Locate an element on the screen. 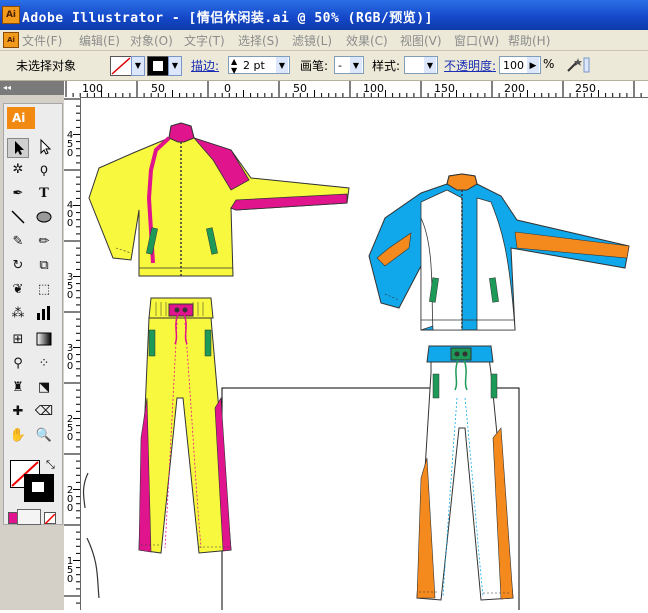  slice-icon: ✚ is located at coordinates (18, 411).